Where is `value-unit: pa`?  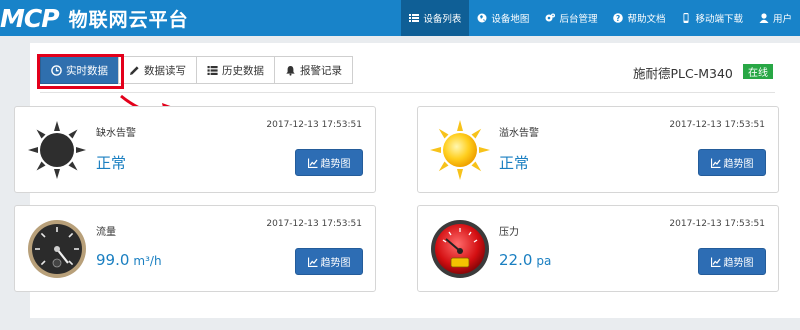 value-unit: pa is located at coordinates (544, 261).